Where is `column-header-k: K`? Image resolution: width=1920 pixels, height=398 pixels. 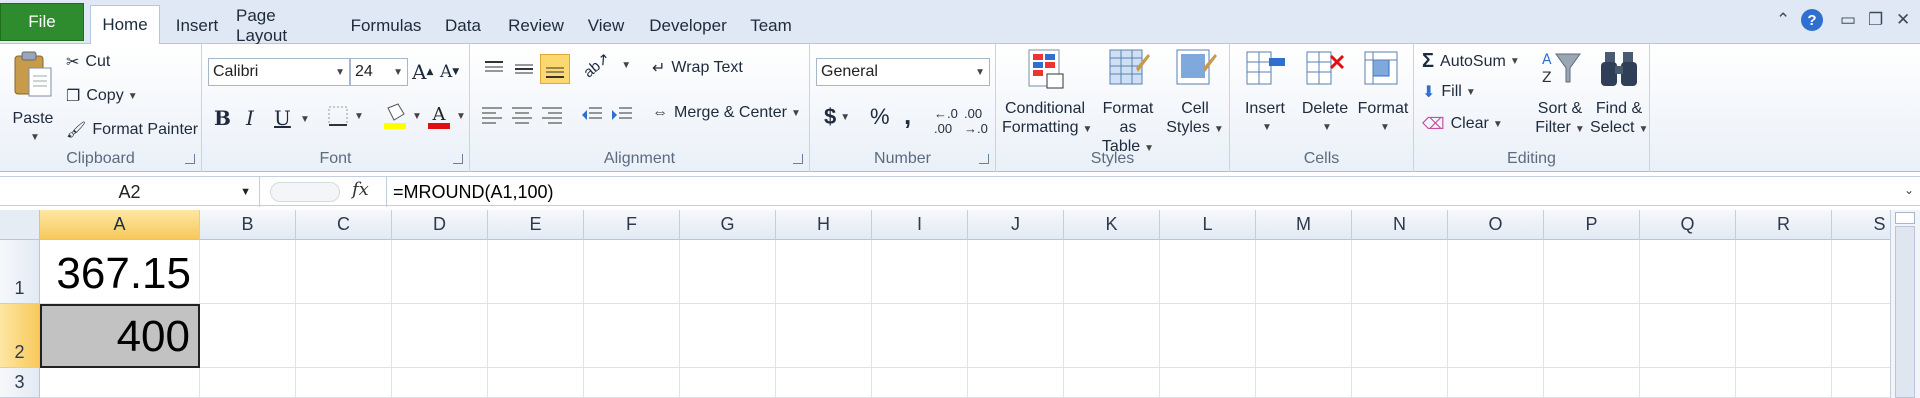
column-header-k: K is located at coordinates (1112, 225).